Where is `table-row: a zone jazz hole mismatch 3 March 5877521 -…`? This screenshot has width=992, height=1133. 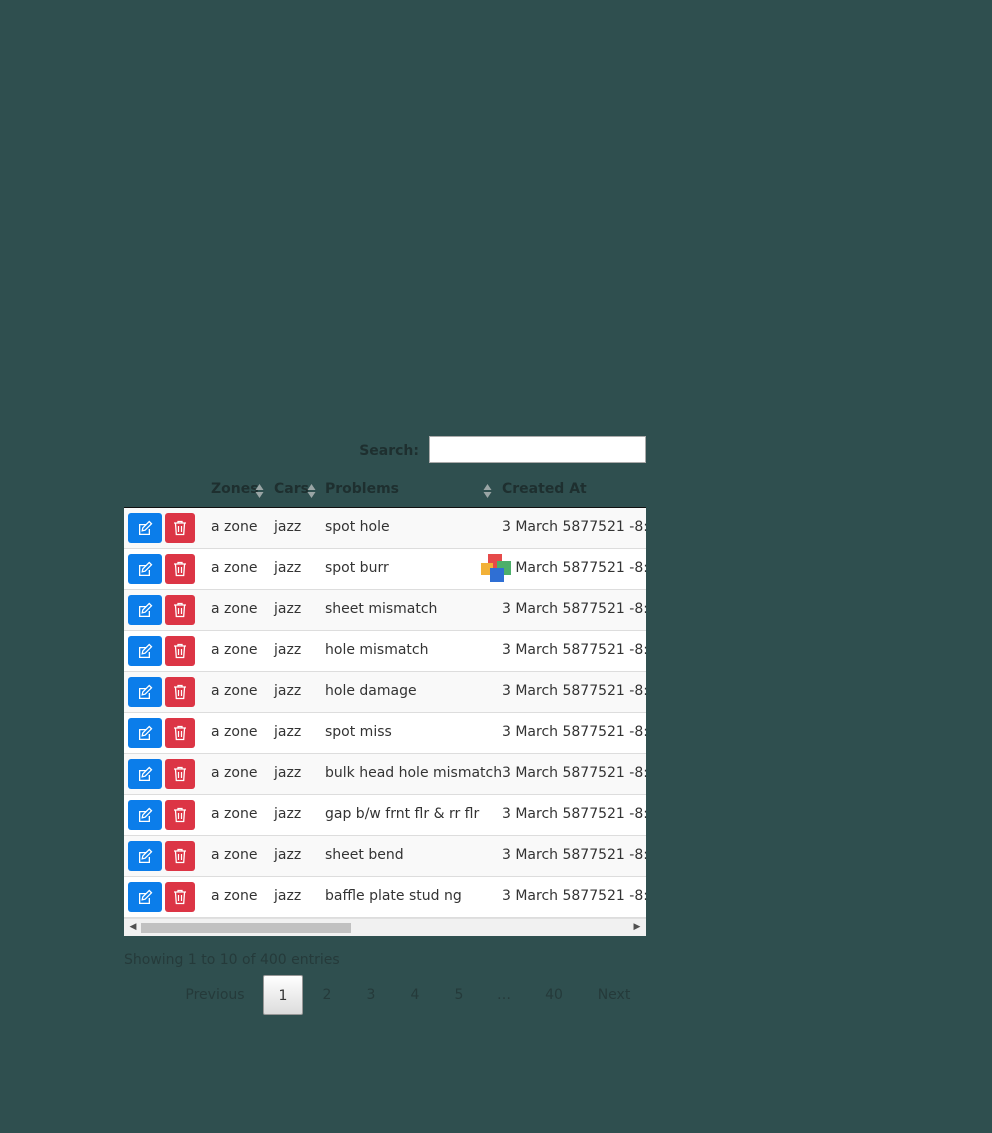
table-row: a zone jazz hole mismatch 3 March 5877521 -… is located at coordinates (385, 651).